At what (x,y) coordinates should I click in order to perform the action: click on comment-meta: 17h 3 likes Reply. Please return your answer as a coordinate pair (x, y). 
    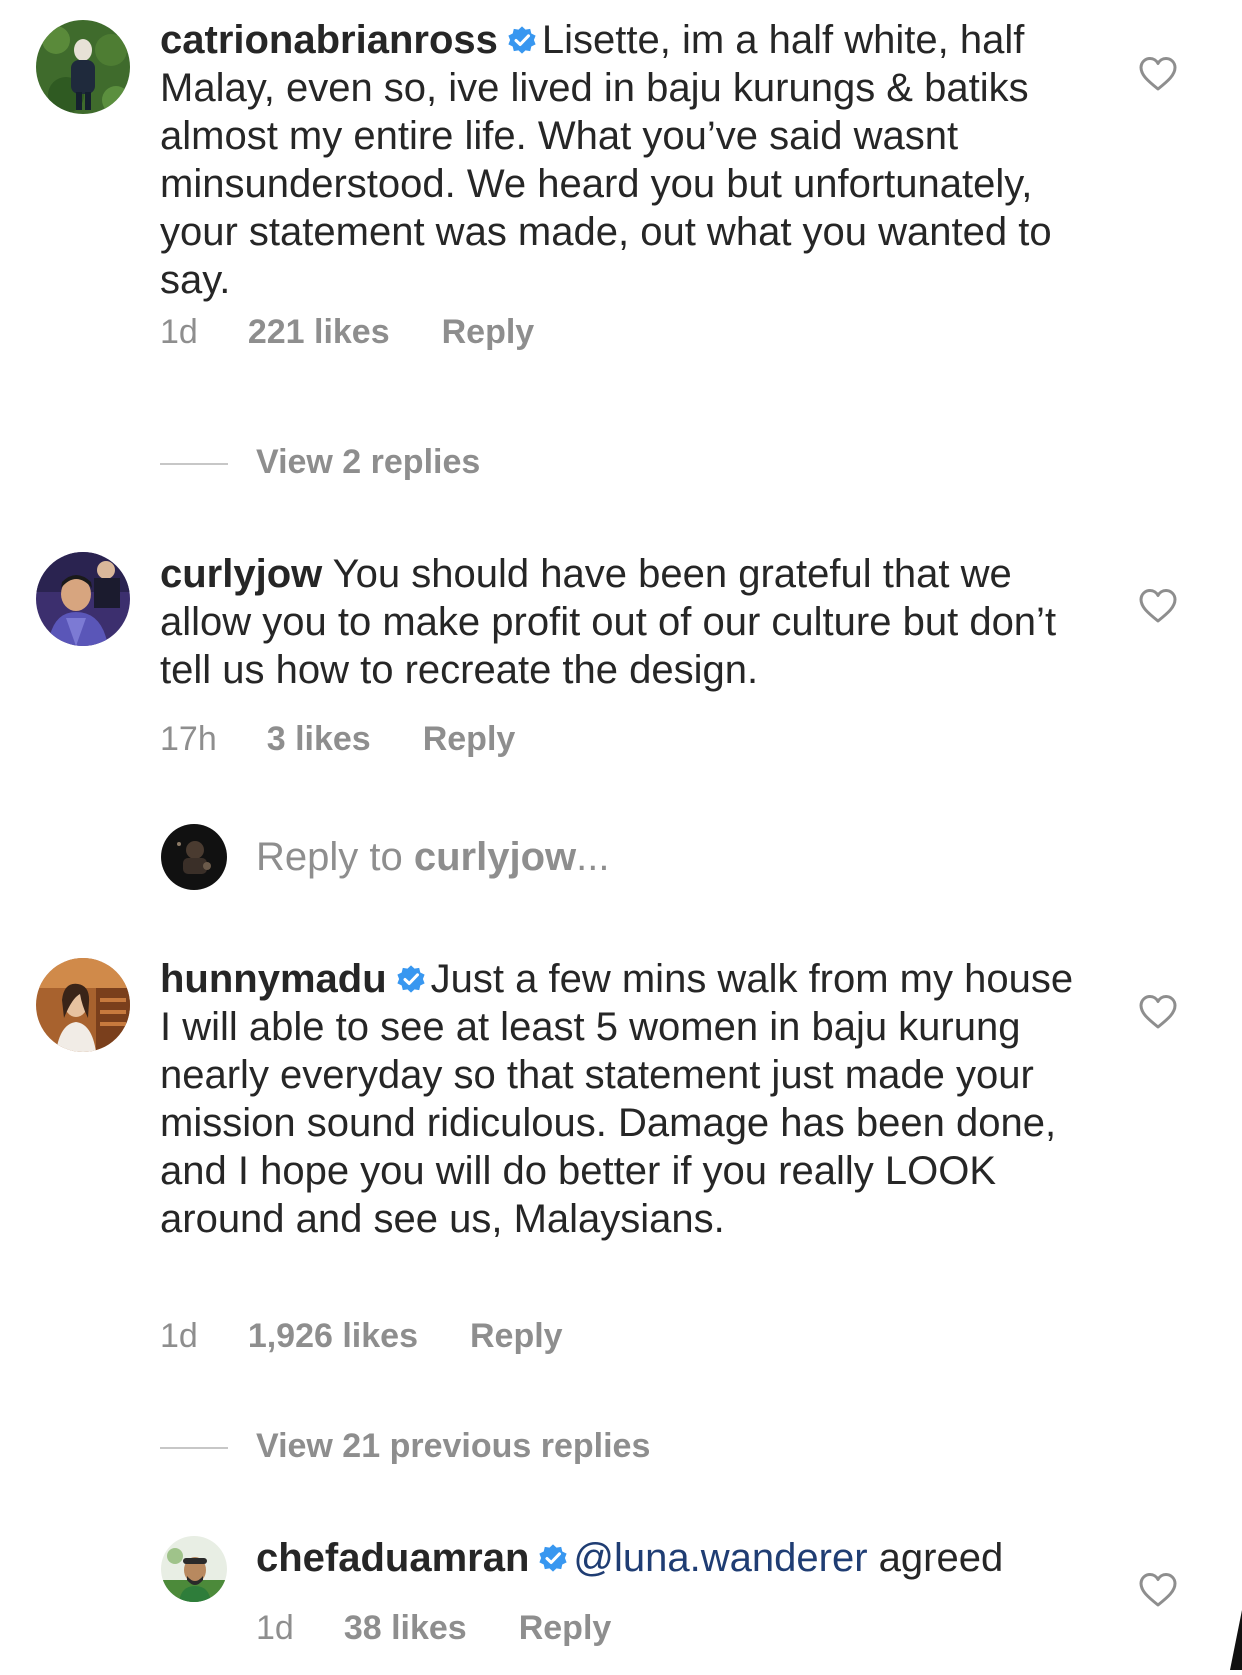
    Looking at the image, I should click on (337, 739).